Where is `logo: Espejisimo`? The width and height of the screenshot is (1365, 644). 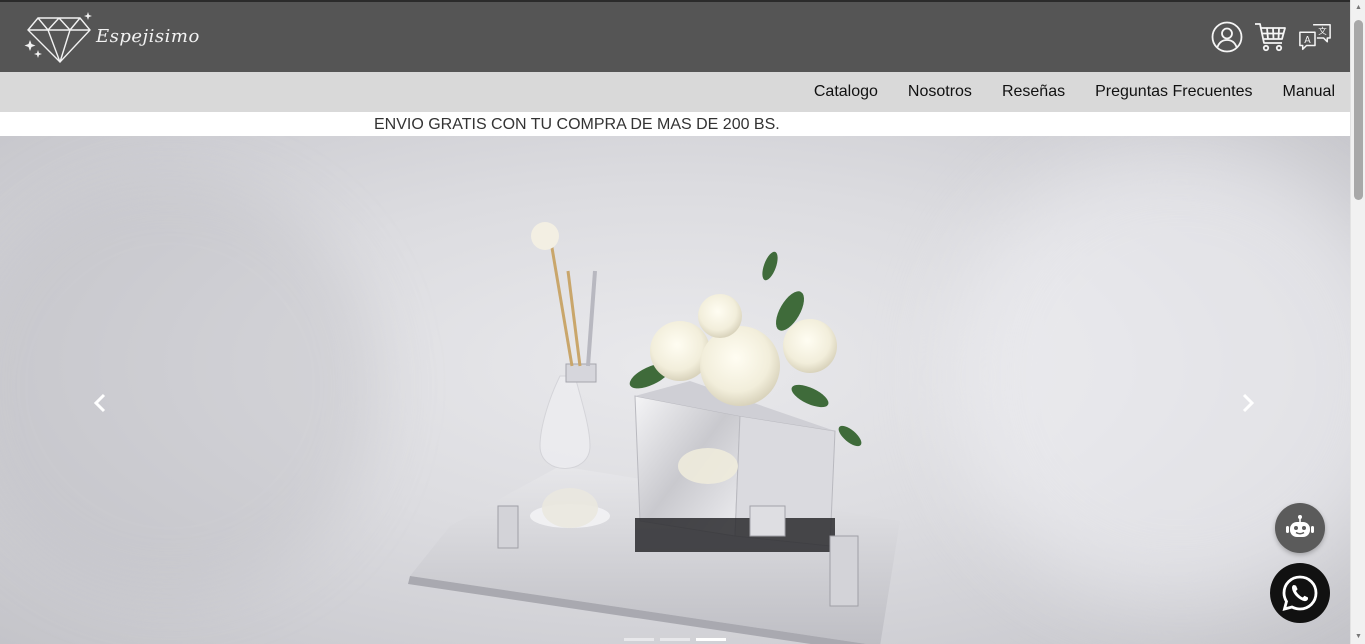 logo: Espejisimo is located at coordinates (111, 39).